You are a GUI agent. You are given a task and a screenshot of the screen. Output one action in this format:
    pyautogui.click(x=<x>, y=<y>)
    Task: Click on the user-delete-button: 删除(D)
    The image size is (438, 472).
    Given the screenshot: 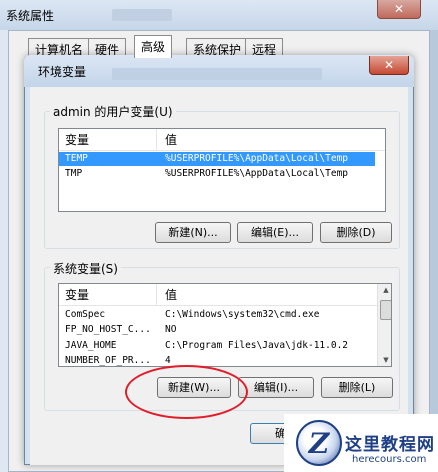 What is the action you would take?
    pyautogui.click(x=356, y=232)
    